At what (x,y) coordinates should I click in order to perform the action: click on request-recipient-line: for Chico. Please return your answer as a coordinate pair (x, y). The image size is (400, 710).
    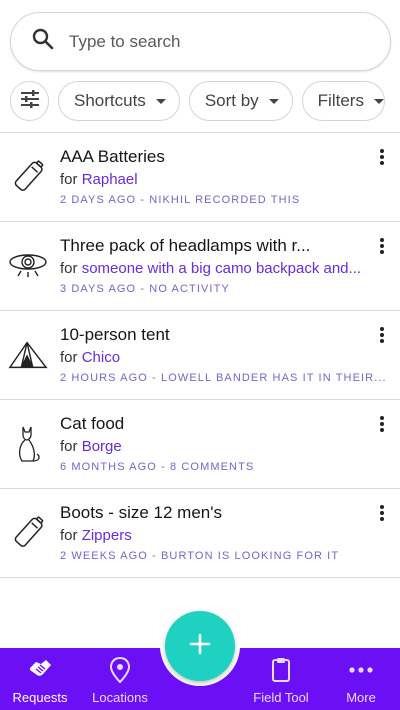
    Looking at the image, I should click on (224, 357).